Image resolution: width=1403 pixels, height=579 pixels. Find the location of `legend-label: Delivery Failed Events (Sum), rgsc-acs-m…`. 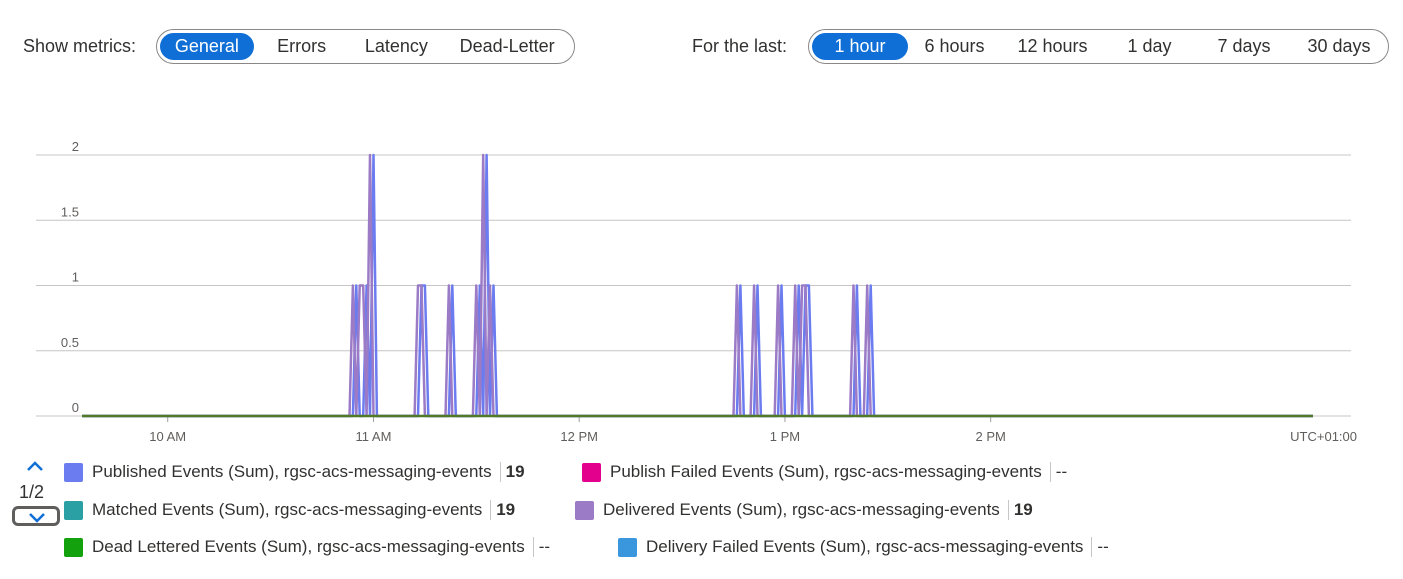

legend-label: Delivery Failed Events (Sum), rgsc-acs-m… is located at coordinates (865, 546).